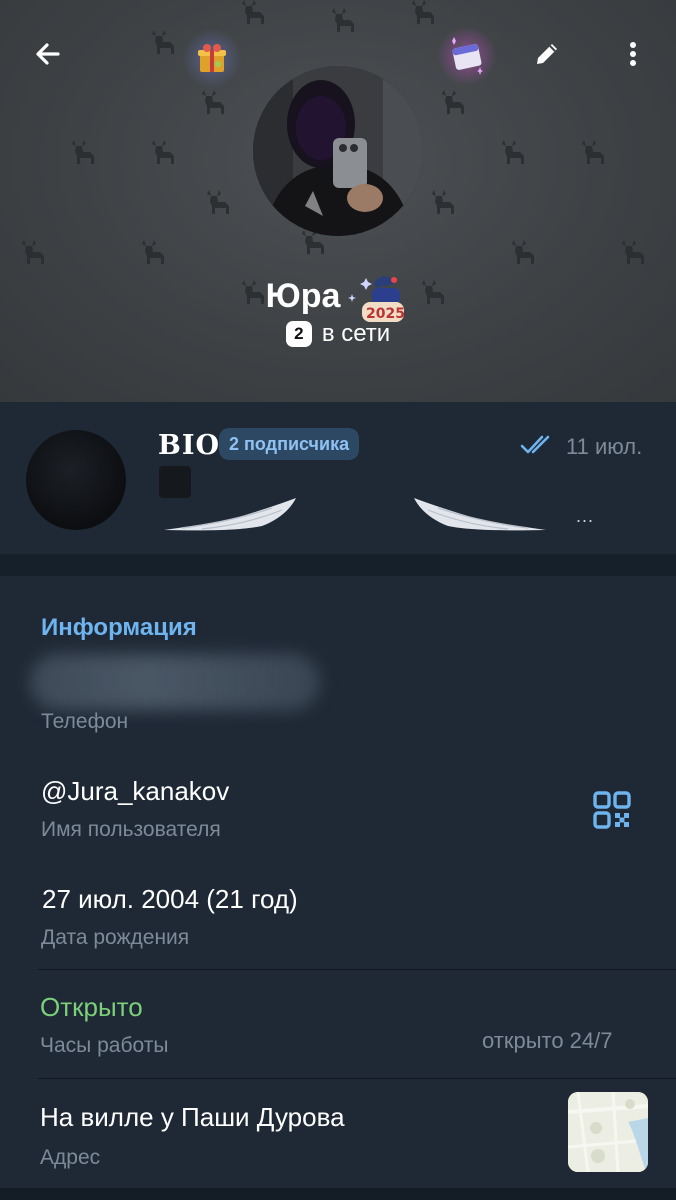 The height and width of the screenshot is (1200, 676). I want to click on username-value: @Jura_kanakov, so click(135, 791).